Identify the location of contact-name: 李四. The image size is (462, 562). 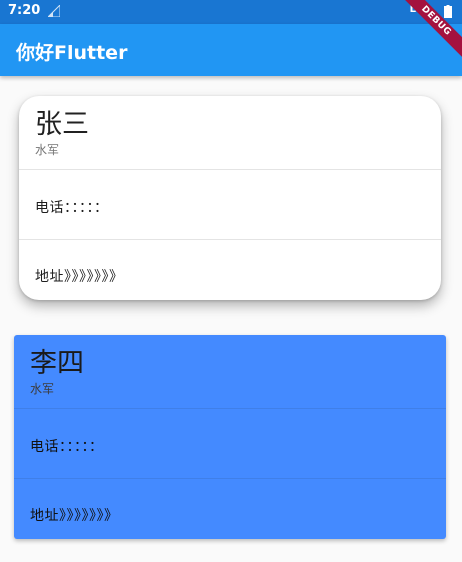
(57, 363).